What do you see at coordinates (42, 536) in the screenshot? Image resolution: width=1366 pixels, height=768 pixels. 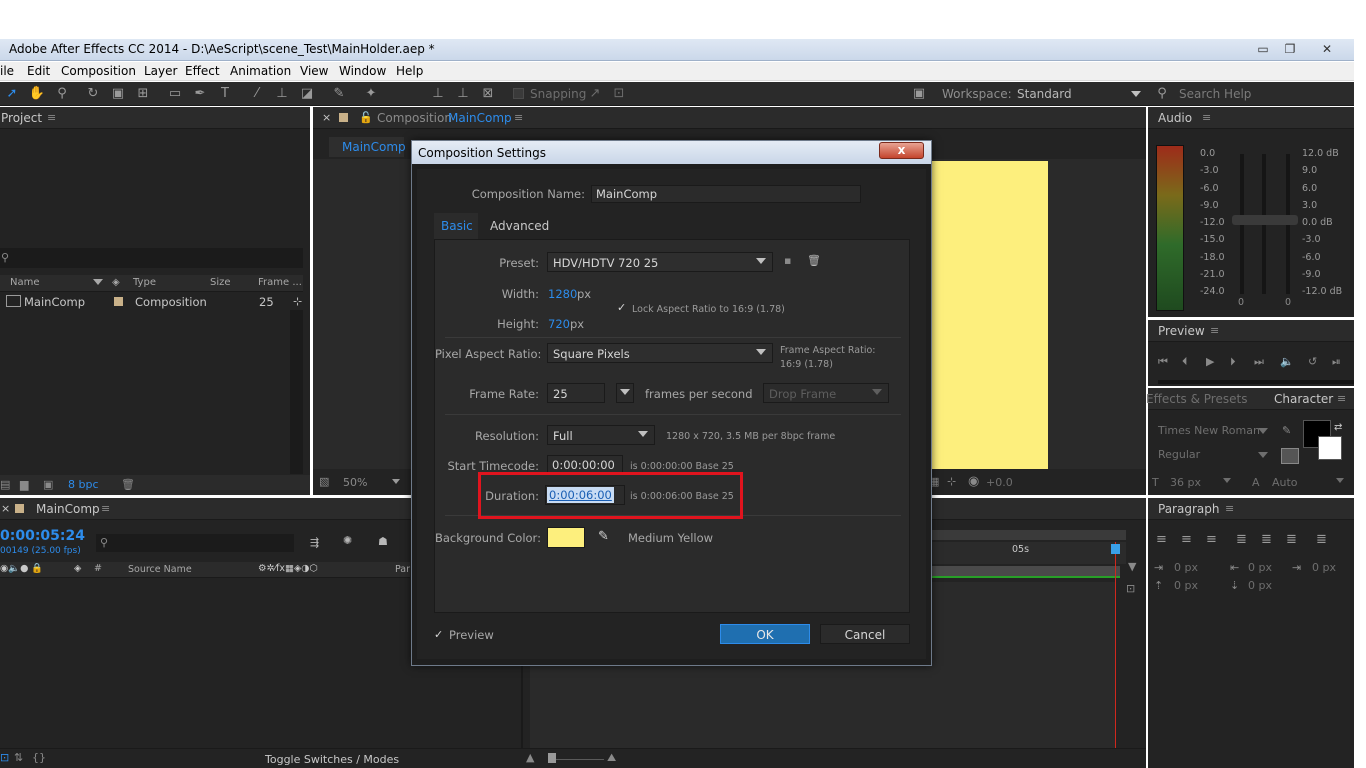 I see `current-timecode: 0:00:05:24` at bounding box center [42, 536].